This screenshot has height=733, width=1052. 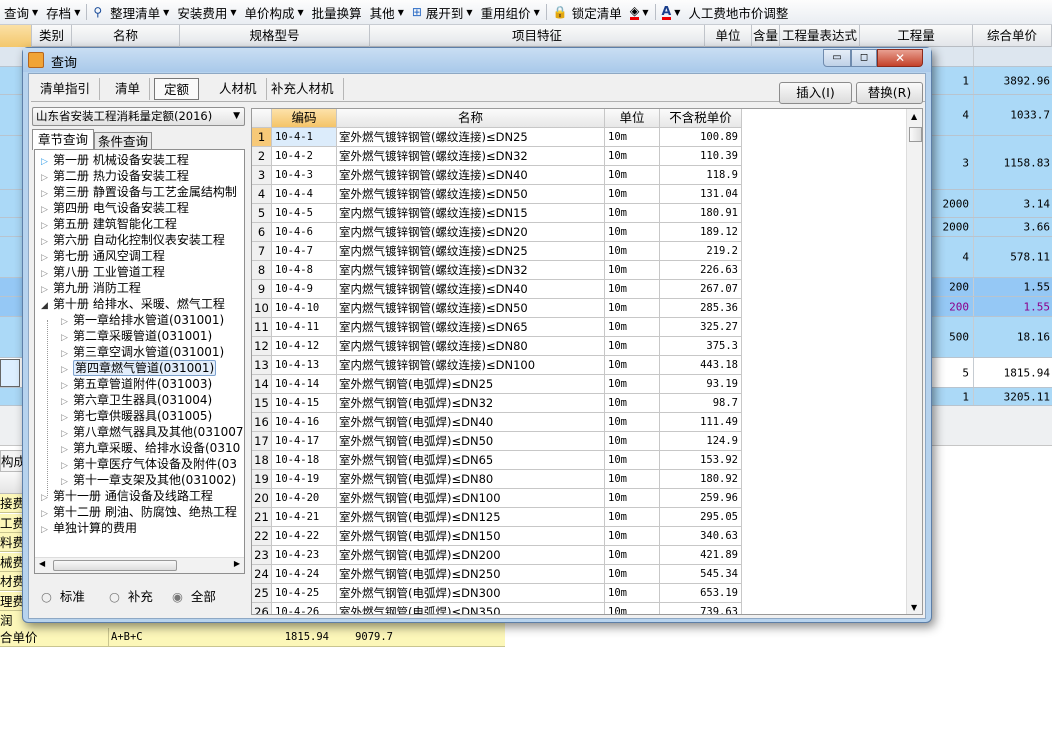 I want to click on table-row: 26 10-4-26 室外燃气钢管(电弧焊)≤DN350 10m 739.63, so click(x=497, y=608).